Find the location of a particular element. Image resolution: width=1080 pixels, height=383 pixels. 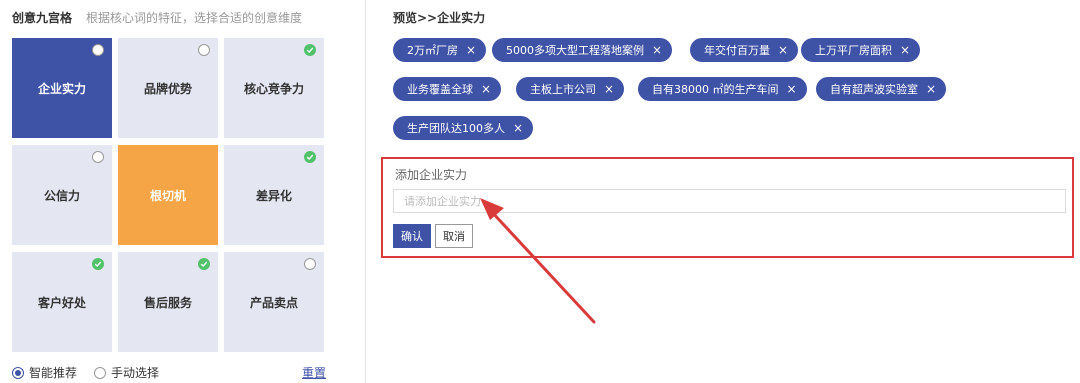

grid-cell-center-keyword: 根切机 is located at coordinates (168, 195).